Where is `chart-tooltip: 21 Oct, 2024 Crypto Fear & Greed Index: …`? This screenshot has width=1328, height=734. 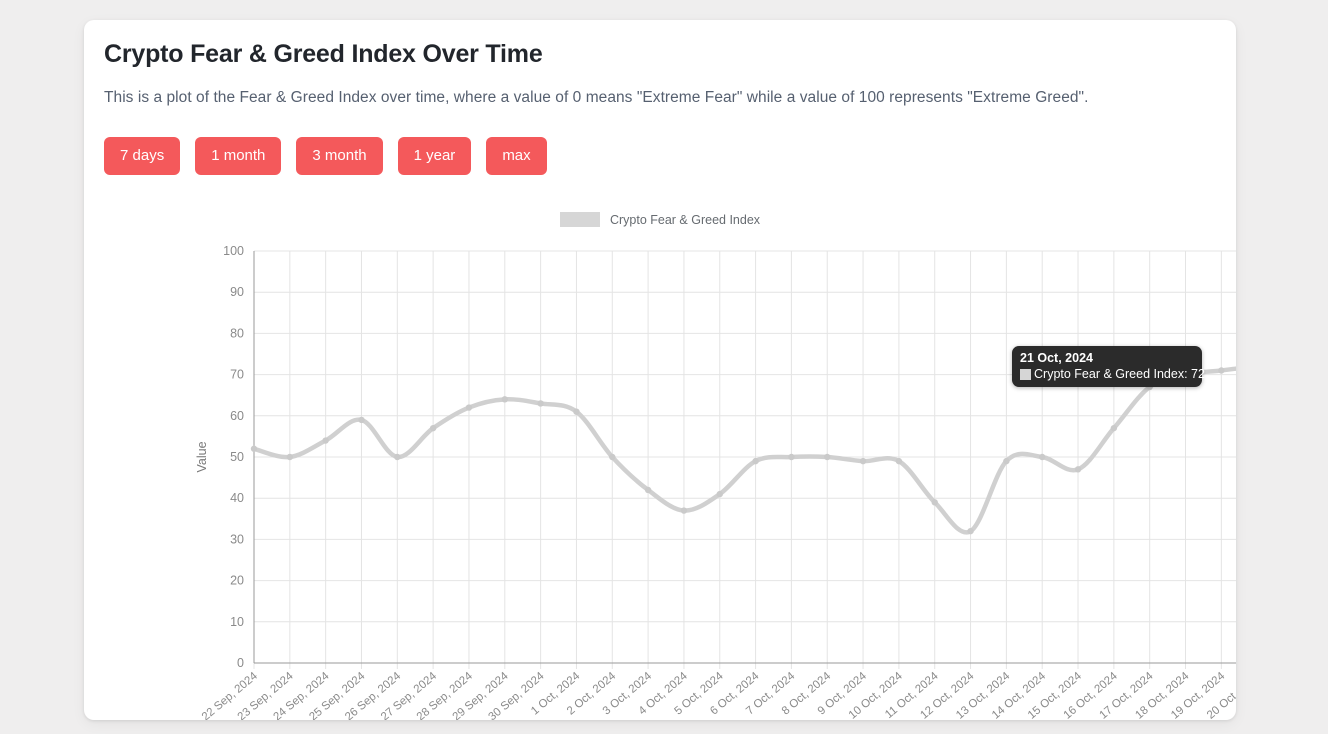 chart-tooltip: 21 Oct, 2024 Crypto Fear & Greed Index: … is located at coordinates (1108, 366).